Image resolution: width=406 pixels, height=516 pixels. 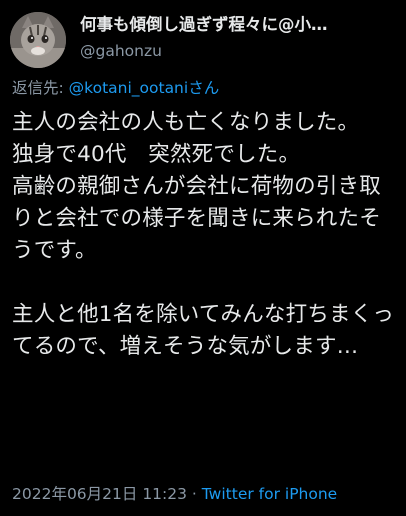 I want to click on reply-mention-link: @kotani_ootaniさん, so click(x=144, y=88).